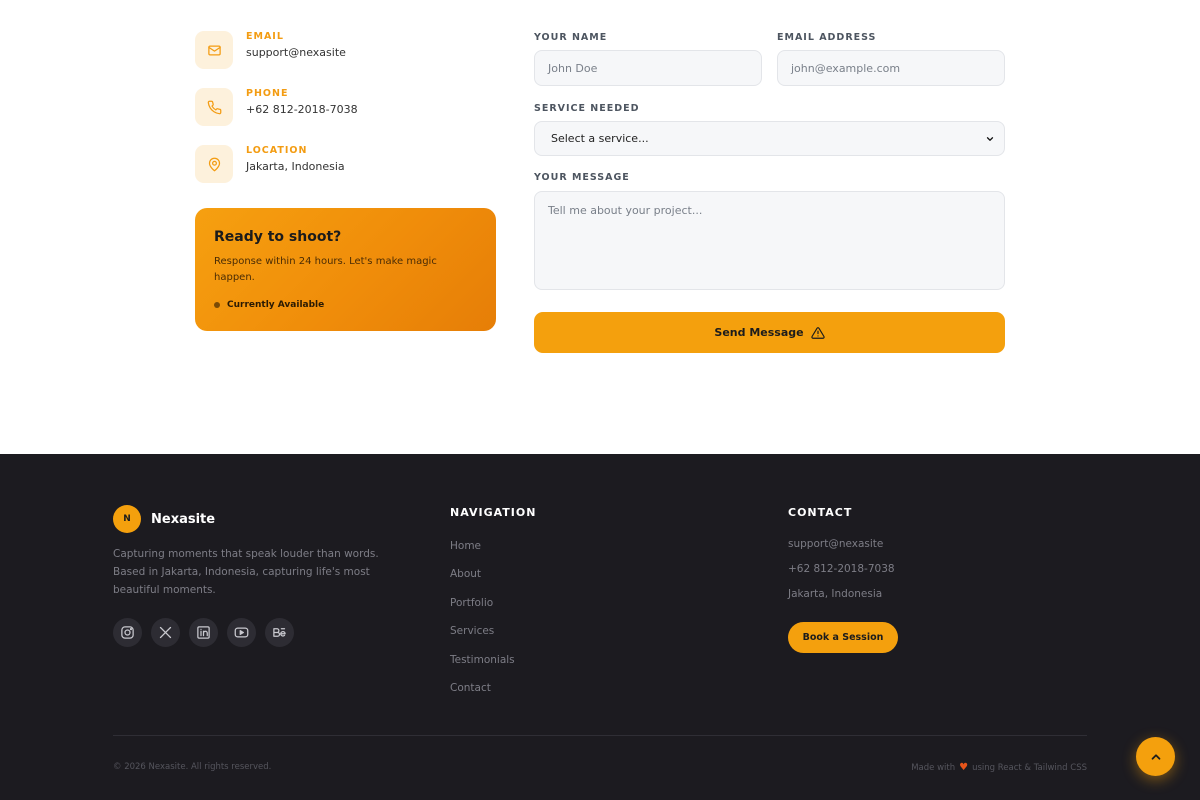 This screenshot has width=1200, height=800. Describe the element at coordinates (817, 332) in the screenshot. I see `warning-icon` at that location.